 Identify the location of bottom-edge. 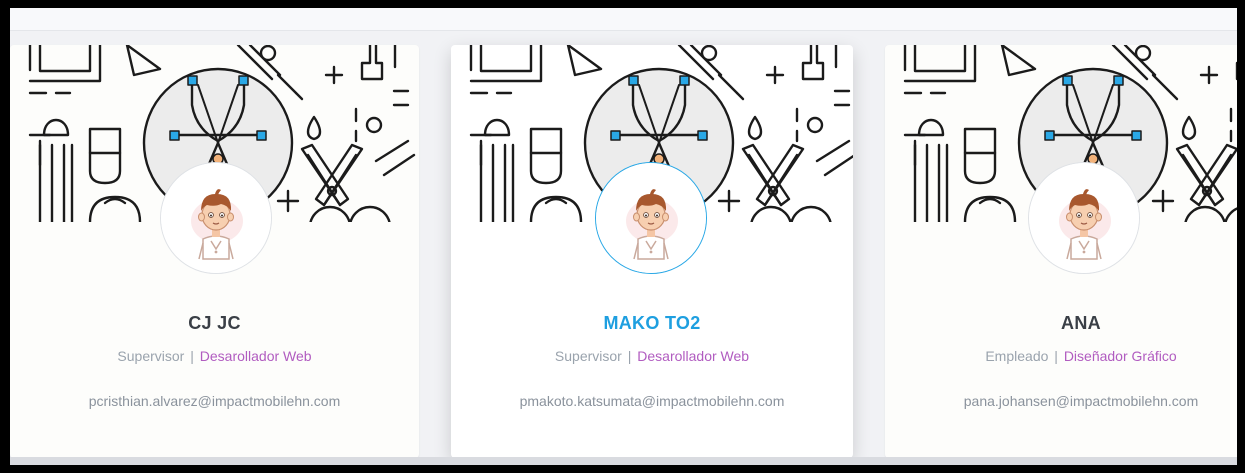
(623, 461).